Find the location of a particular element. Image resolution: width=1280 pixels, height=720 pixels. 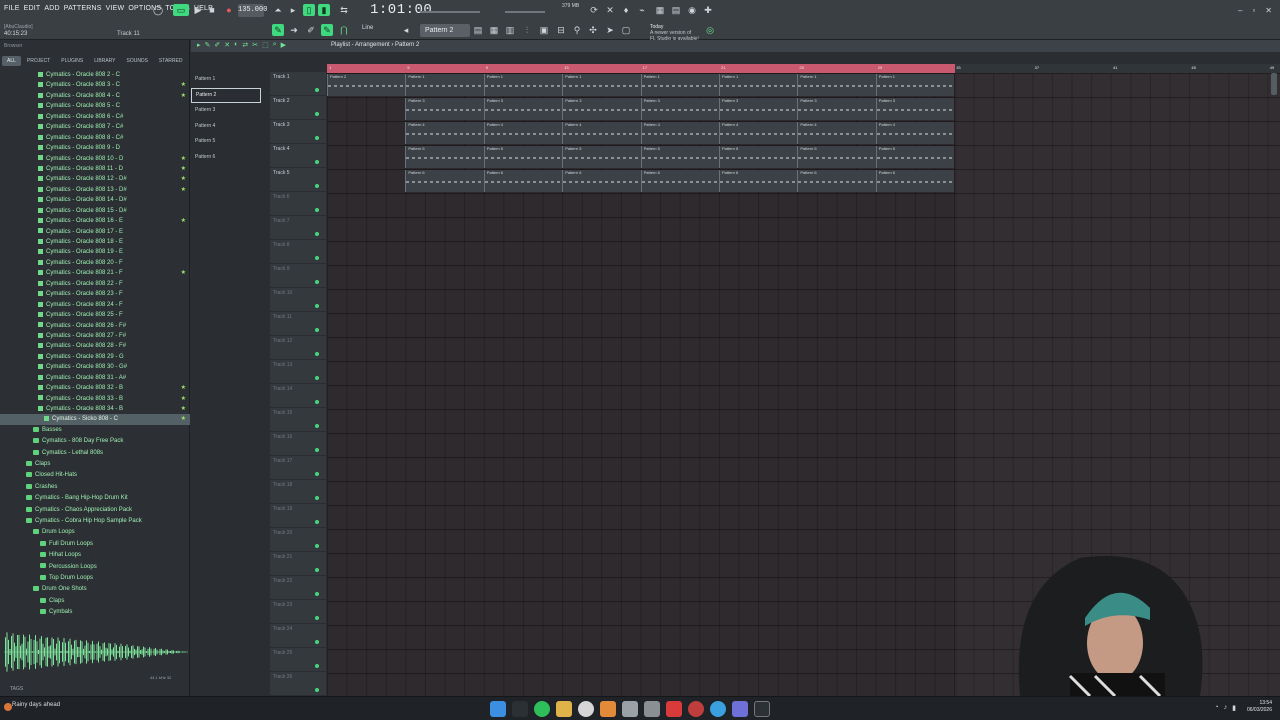

track-header: Track 2 is located at coordinates (298, 108).